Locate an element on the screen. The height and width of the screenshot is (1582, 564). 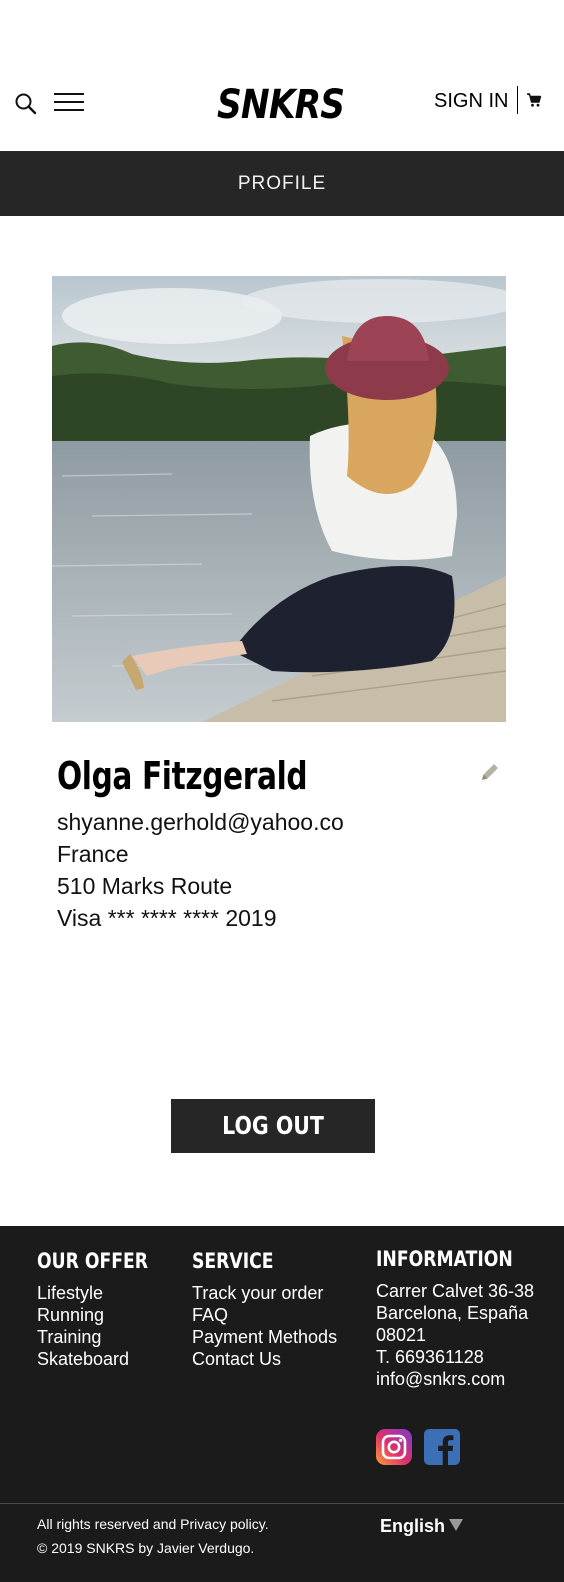
profile-name: Olga Fitzgerald is located at coordinates (182, 776).